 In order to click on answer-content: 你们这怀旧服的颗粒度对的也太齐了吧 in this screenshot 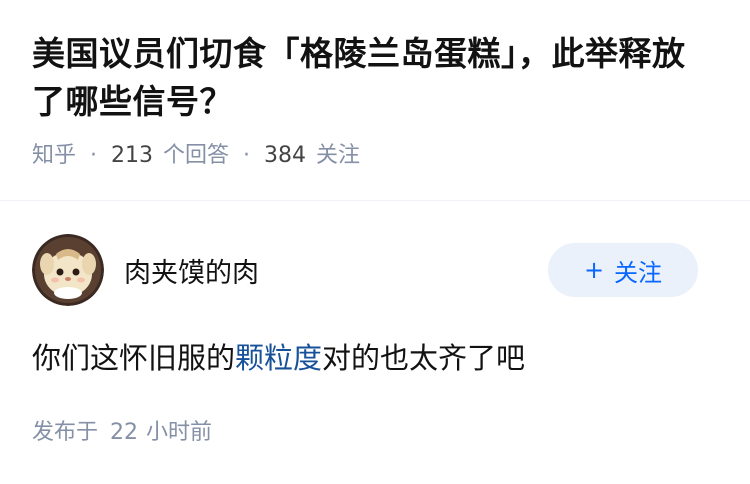, I will do `click(365, 358)`.